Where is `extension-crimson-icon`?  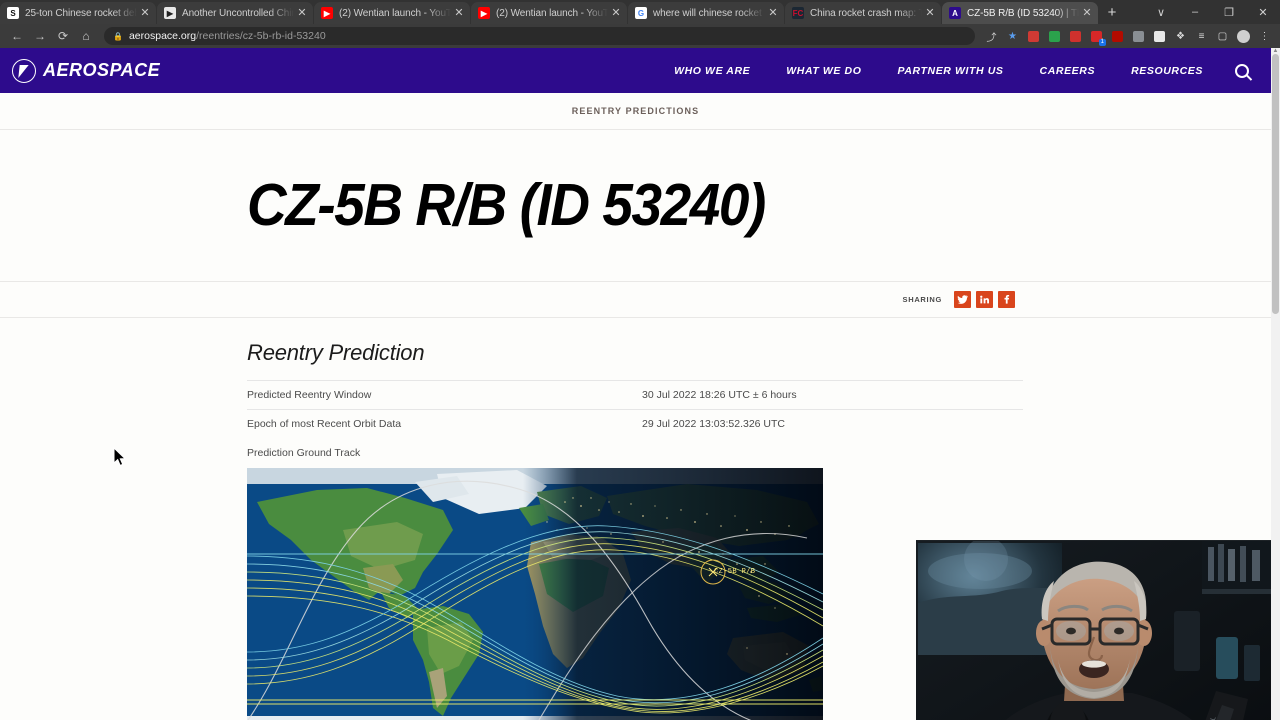 extension-crimson-icon is located at coordinates (1075, 36).